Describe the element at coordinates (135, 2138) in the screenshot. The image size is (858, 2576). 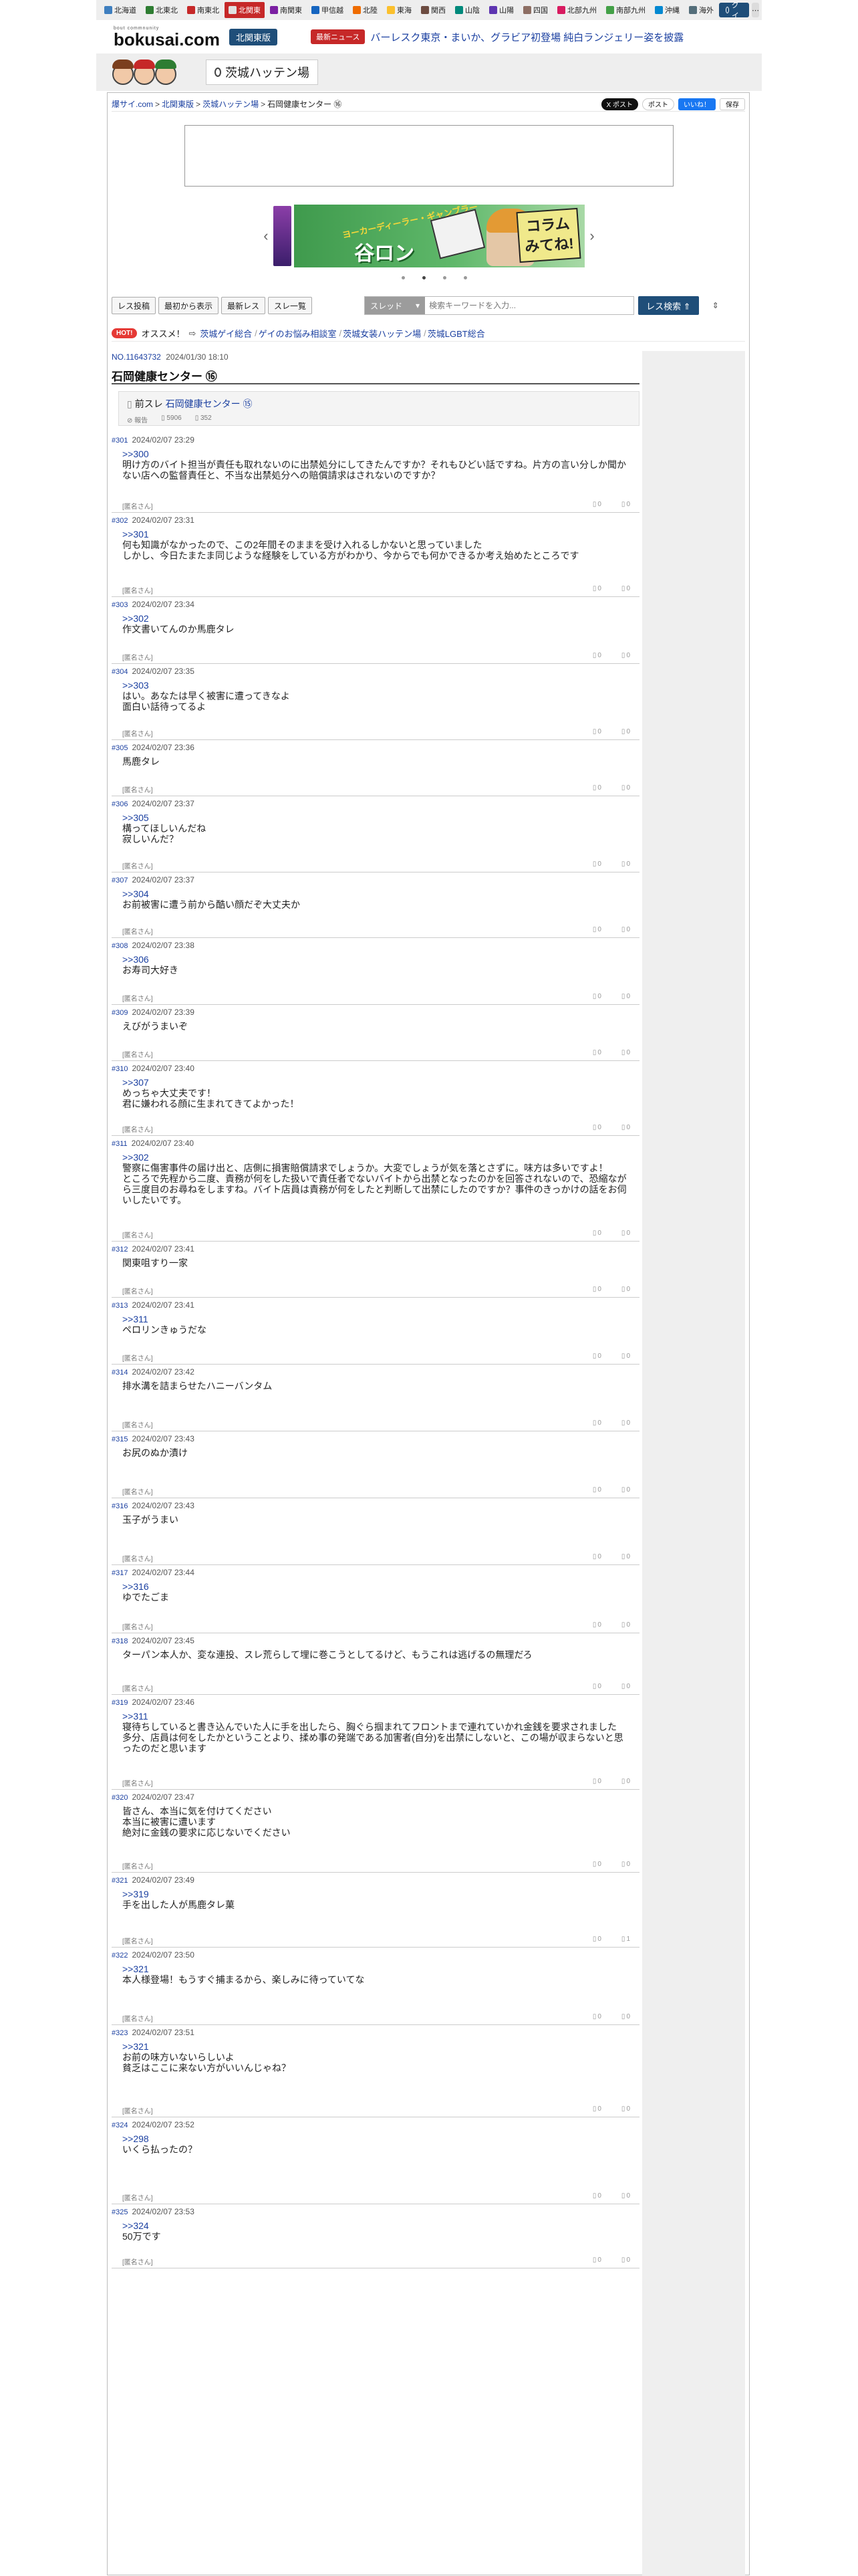
I see `reply-anchor-link: >>298` at that location.